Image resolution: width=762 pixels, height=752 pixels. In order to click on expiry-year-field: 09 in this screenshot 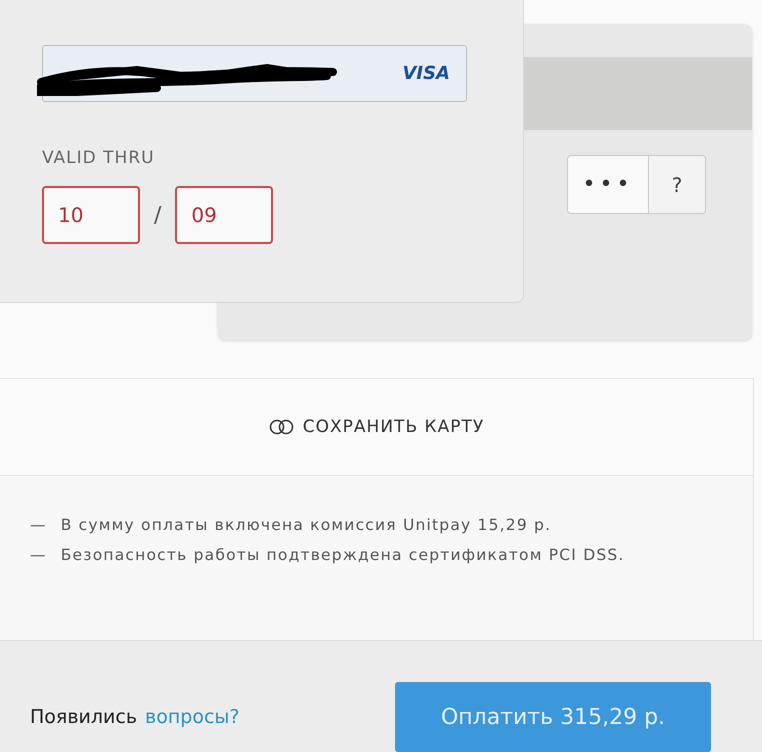, I will do `click(224, 215)`.